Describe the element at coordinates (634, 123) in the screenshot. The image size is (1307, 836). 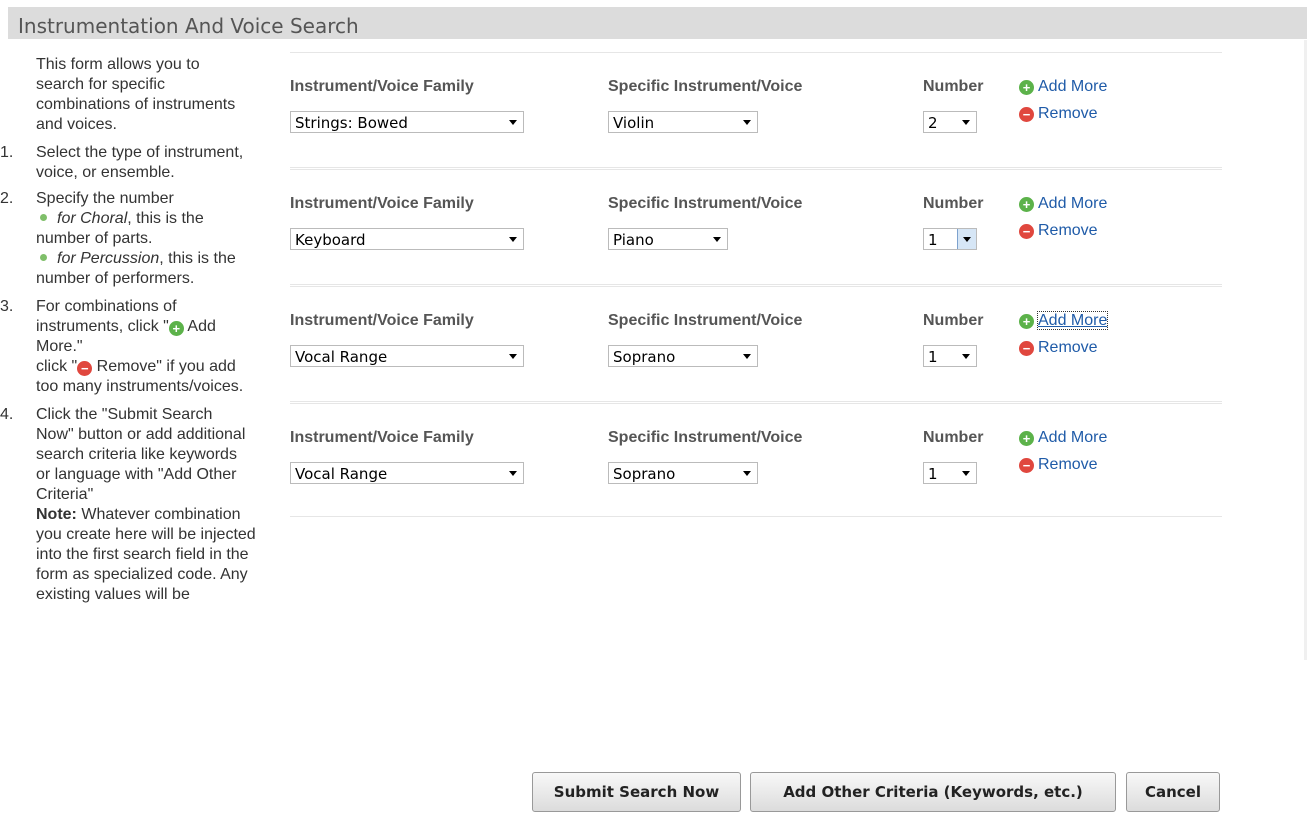
I see `specific-select-value: Violin` at that location.